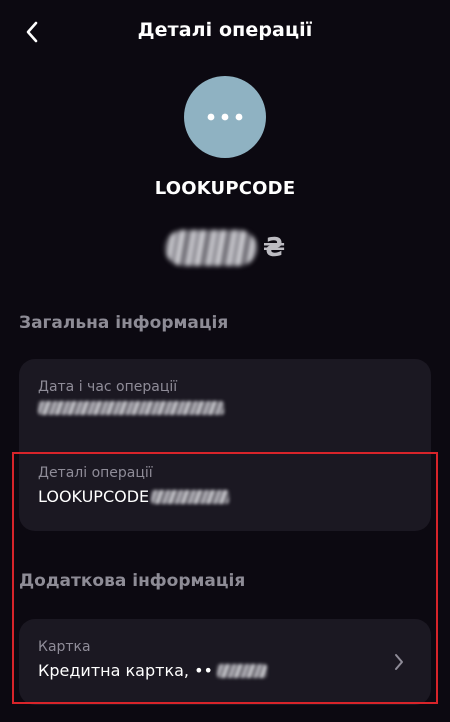 The height and width of the screenshot is (722, 450). What do you see at coordinates (210, 248) in the screenshot?
I see `amount-redacted` at bounding box center [210, 248].